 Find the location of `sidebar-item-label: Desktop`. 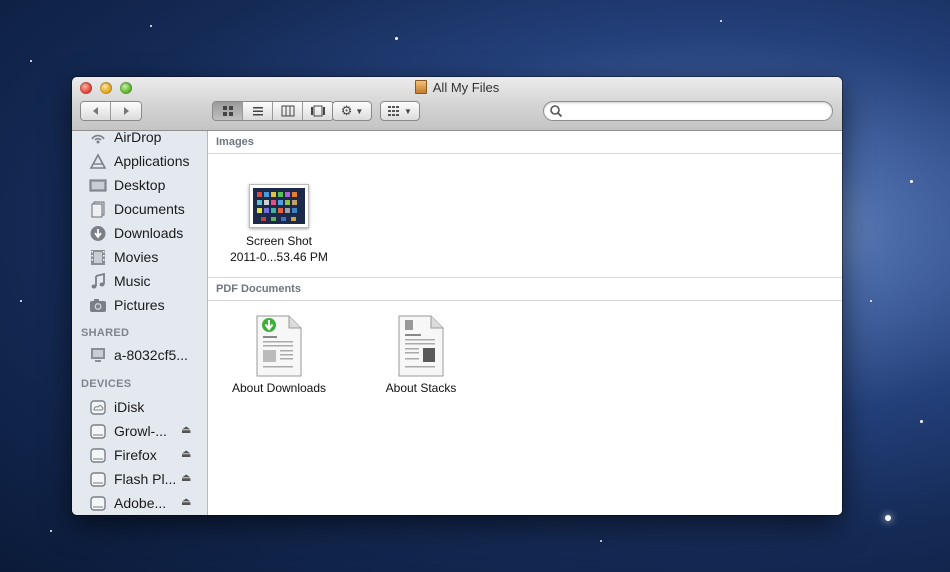

sidebar-item-label: Desktop is located at coordinates (140, 185).